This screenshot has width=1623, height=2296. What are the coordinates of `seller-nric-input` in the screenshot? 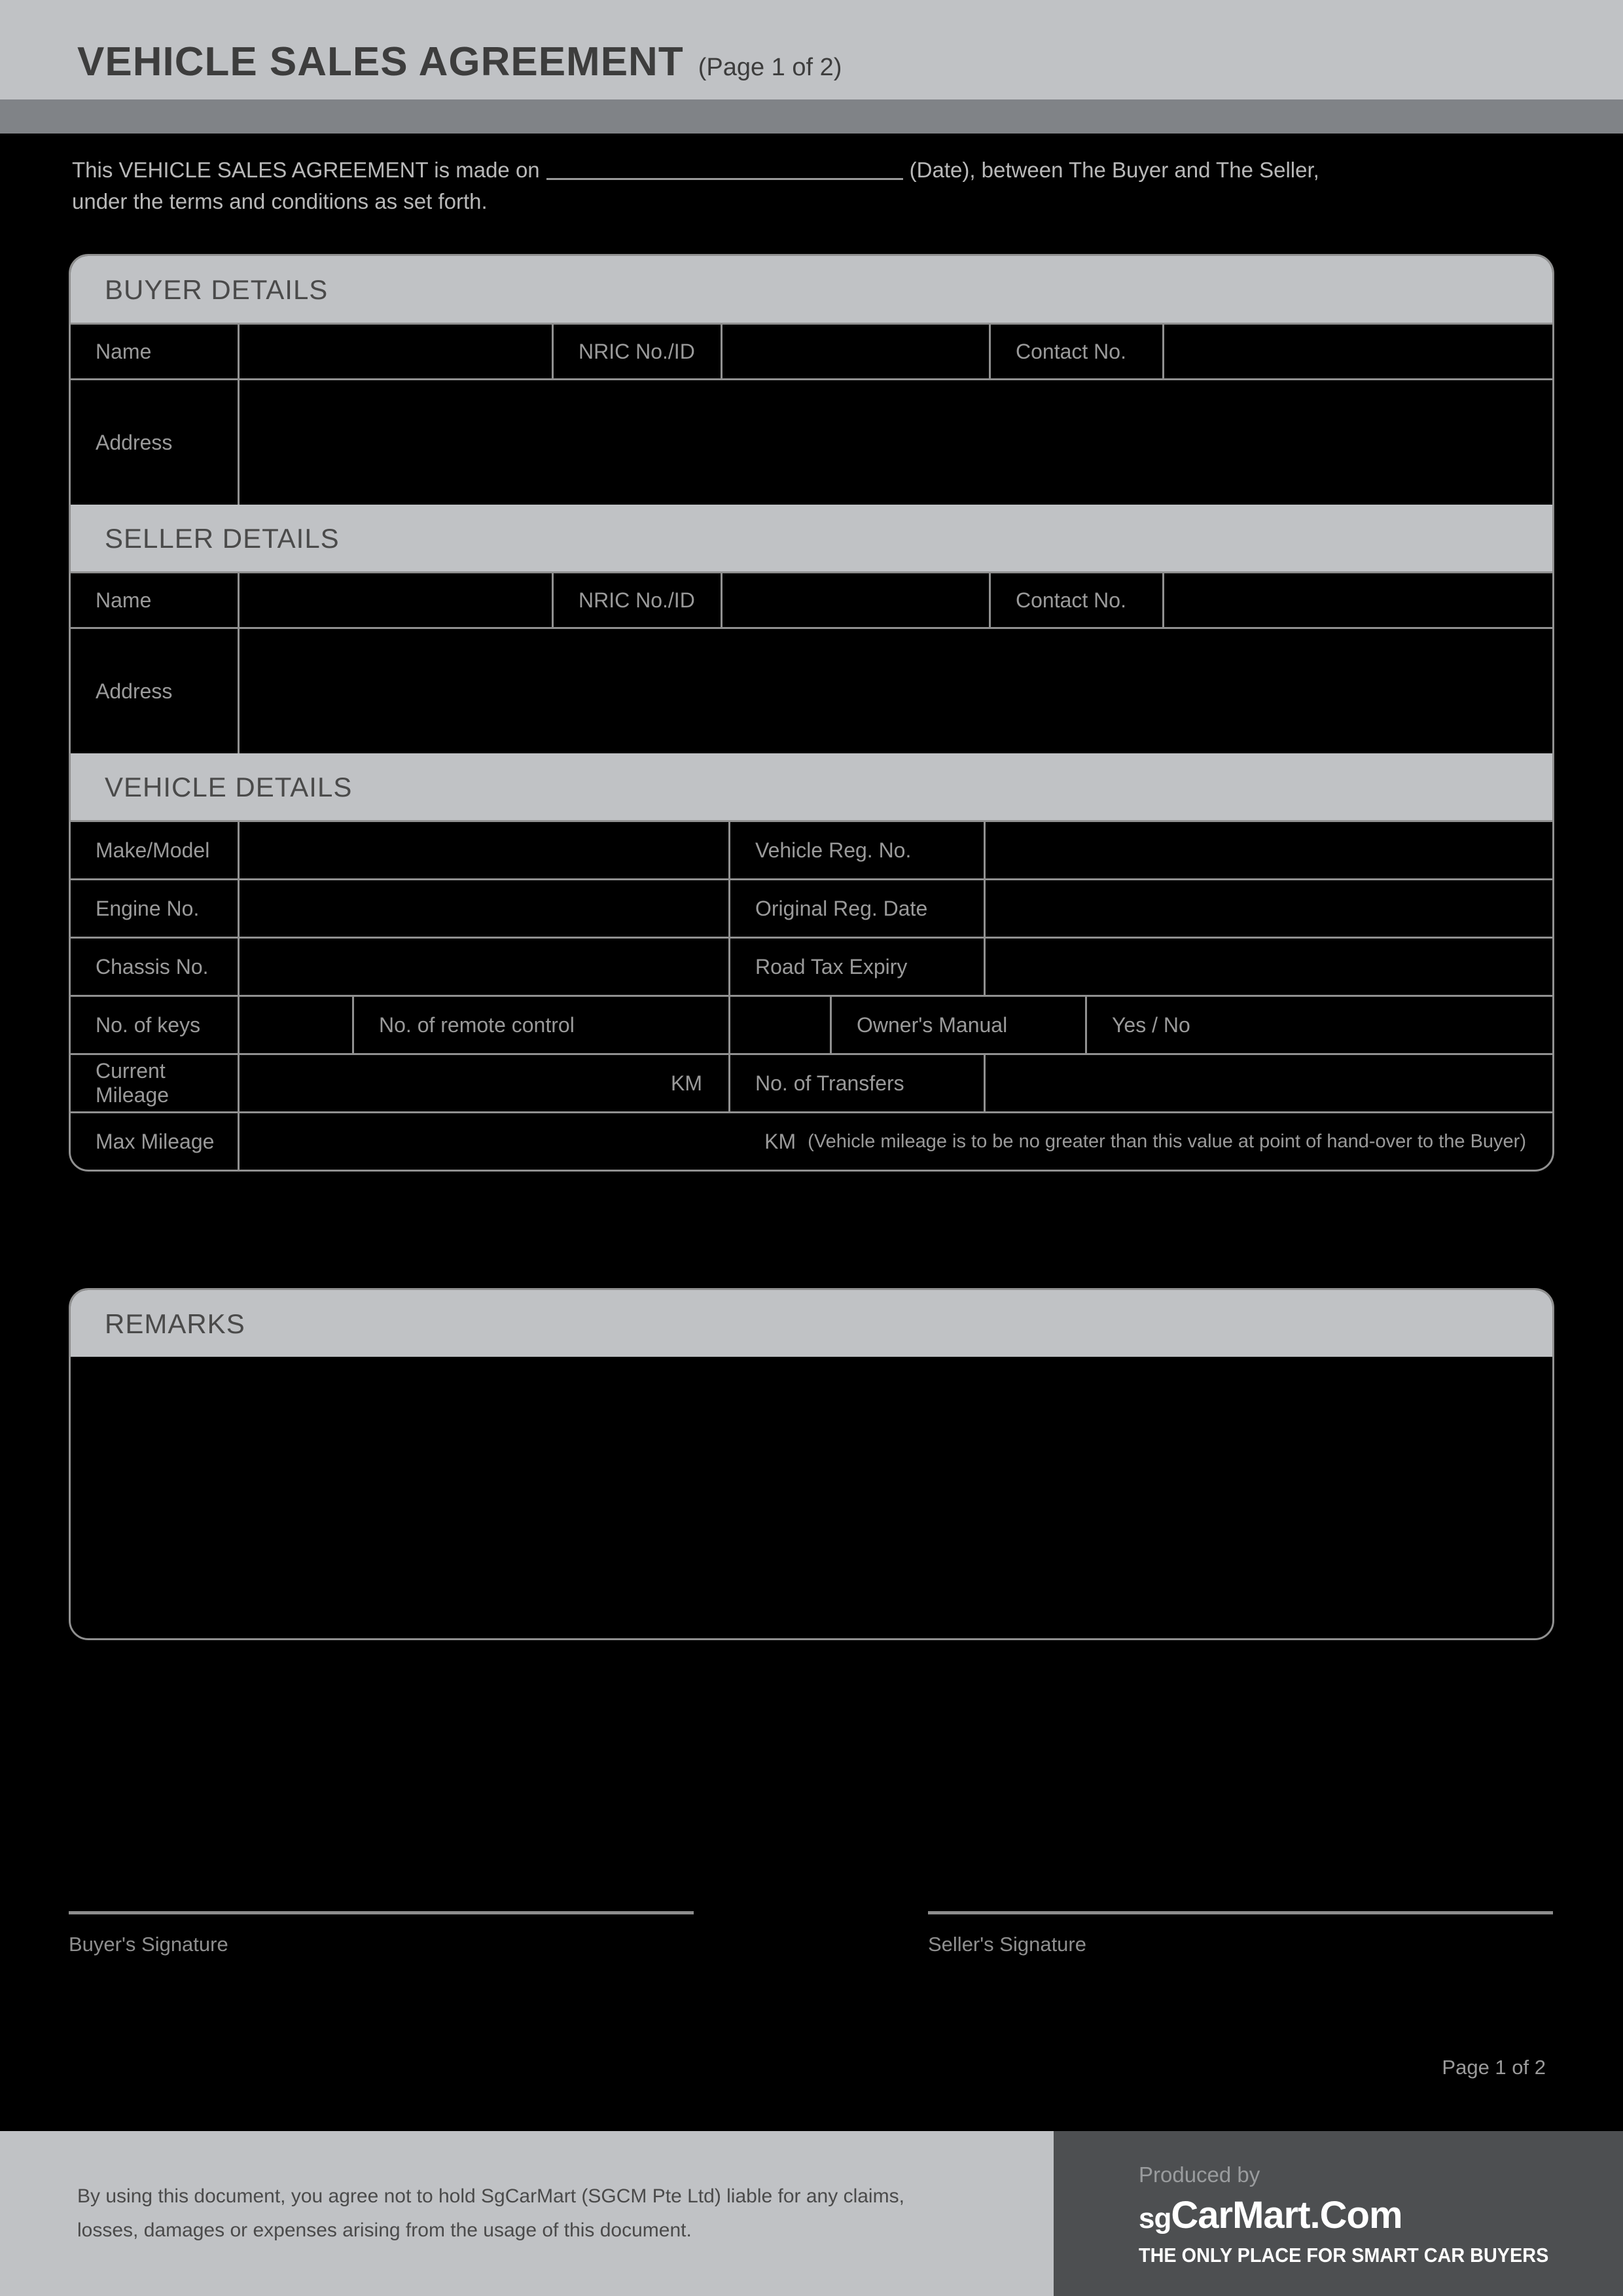 It's located at (855, 600).